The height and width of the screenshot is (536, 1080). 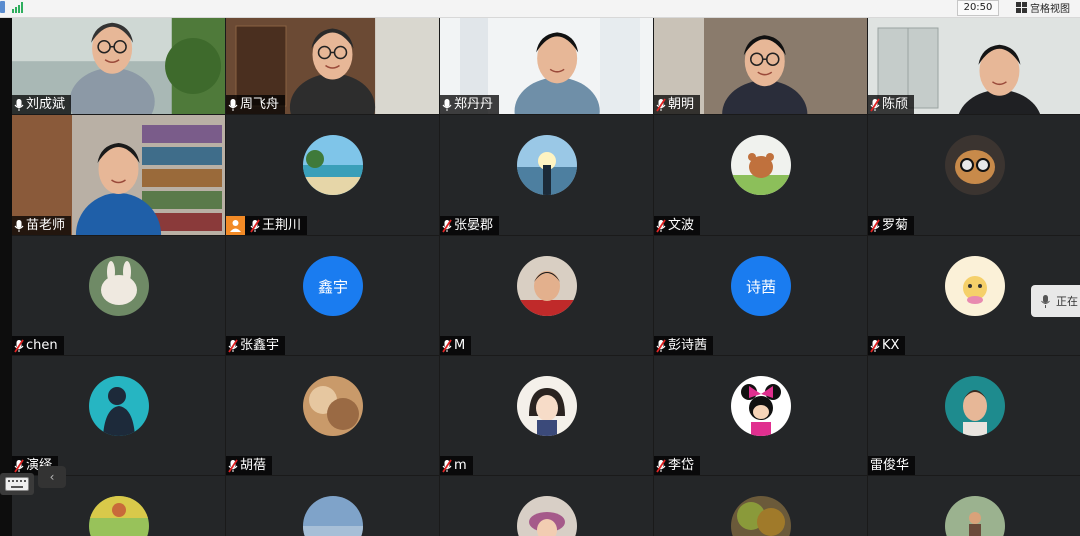 I want to click on participant-tile: chen, so click(x=118, y=295).